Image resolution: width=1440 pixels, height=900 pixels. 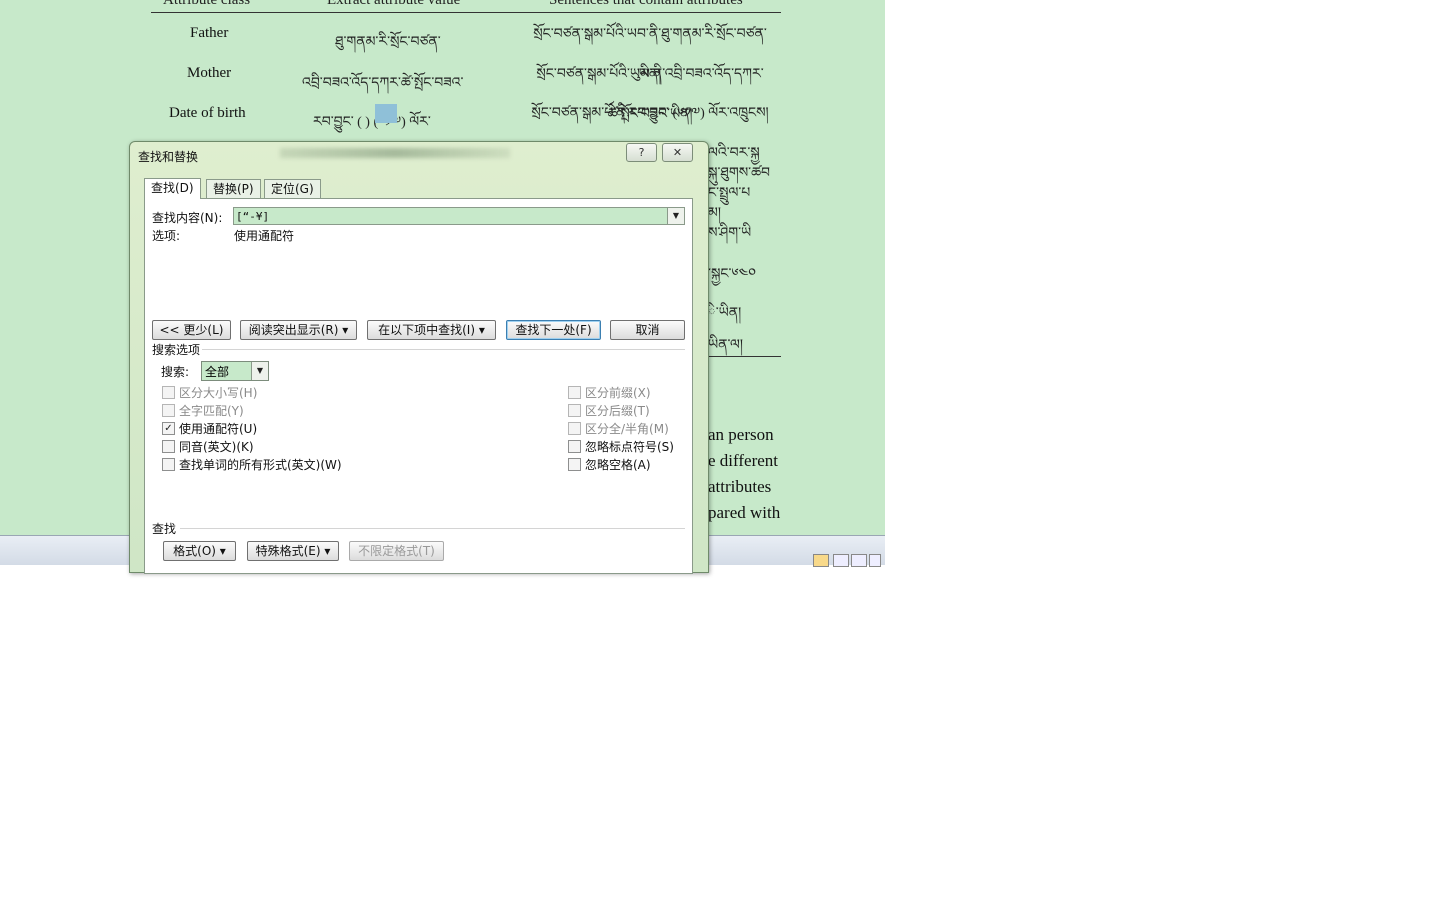 I want to click on sounds-like-label: 同音(英文)(K), so click(x=216, y=447).